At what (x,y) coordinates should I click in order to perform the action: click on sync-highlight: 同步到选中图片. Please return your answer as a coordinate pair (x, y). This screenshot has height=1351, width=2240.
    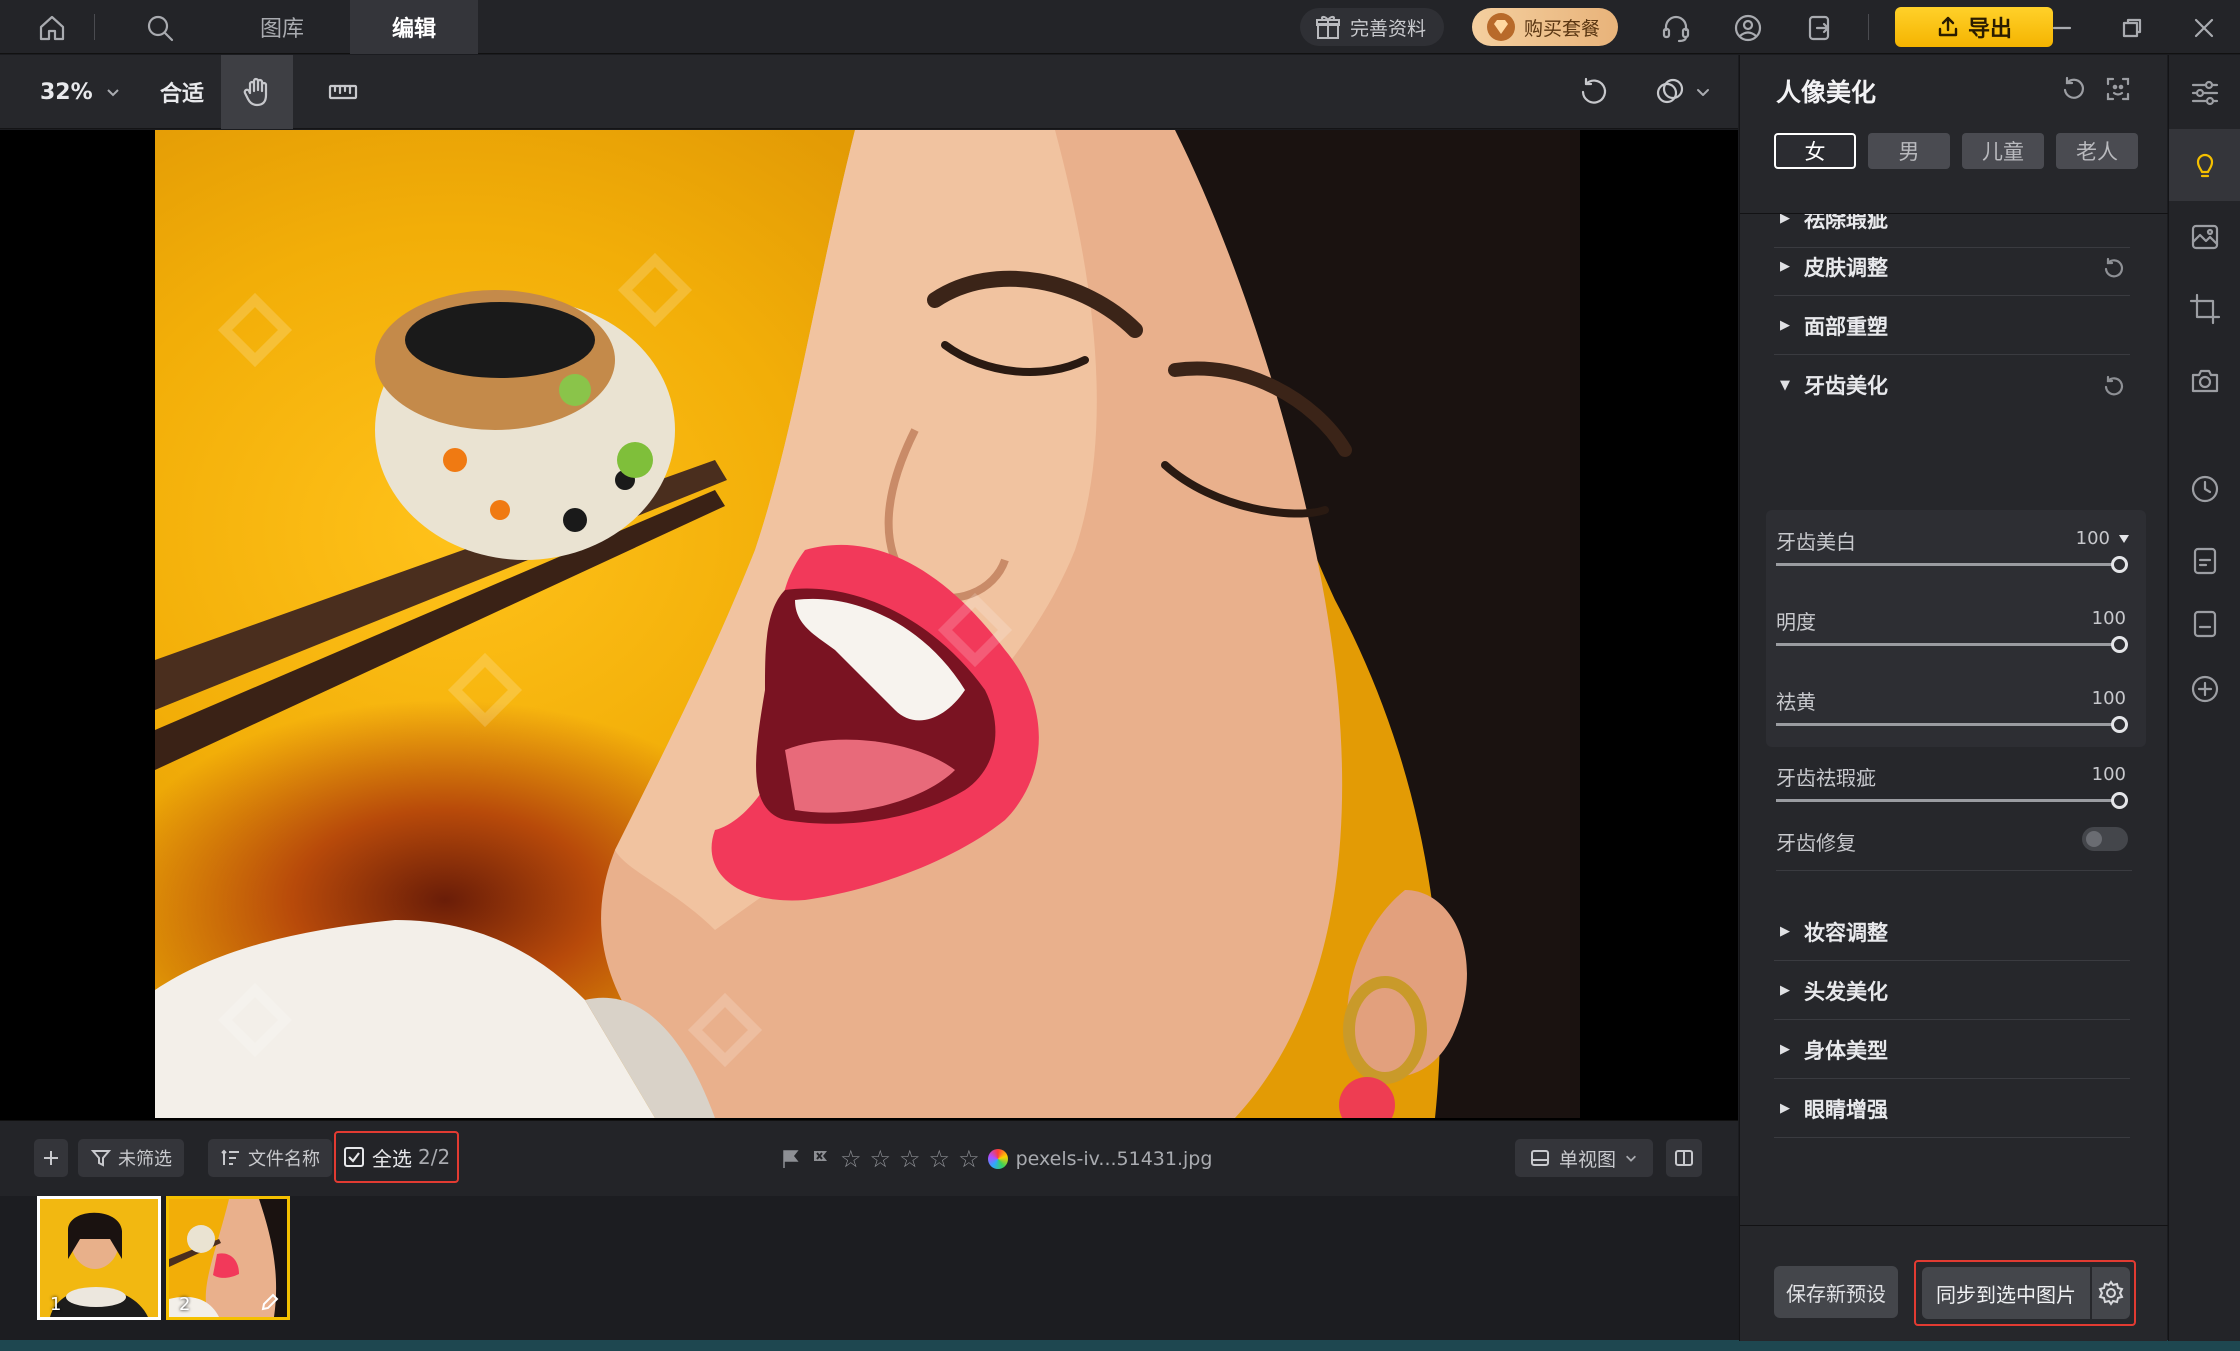
    Looking at the image, I should click on (2025, 1293).